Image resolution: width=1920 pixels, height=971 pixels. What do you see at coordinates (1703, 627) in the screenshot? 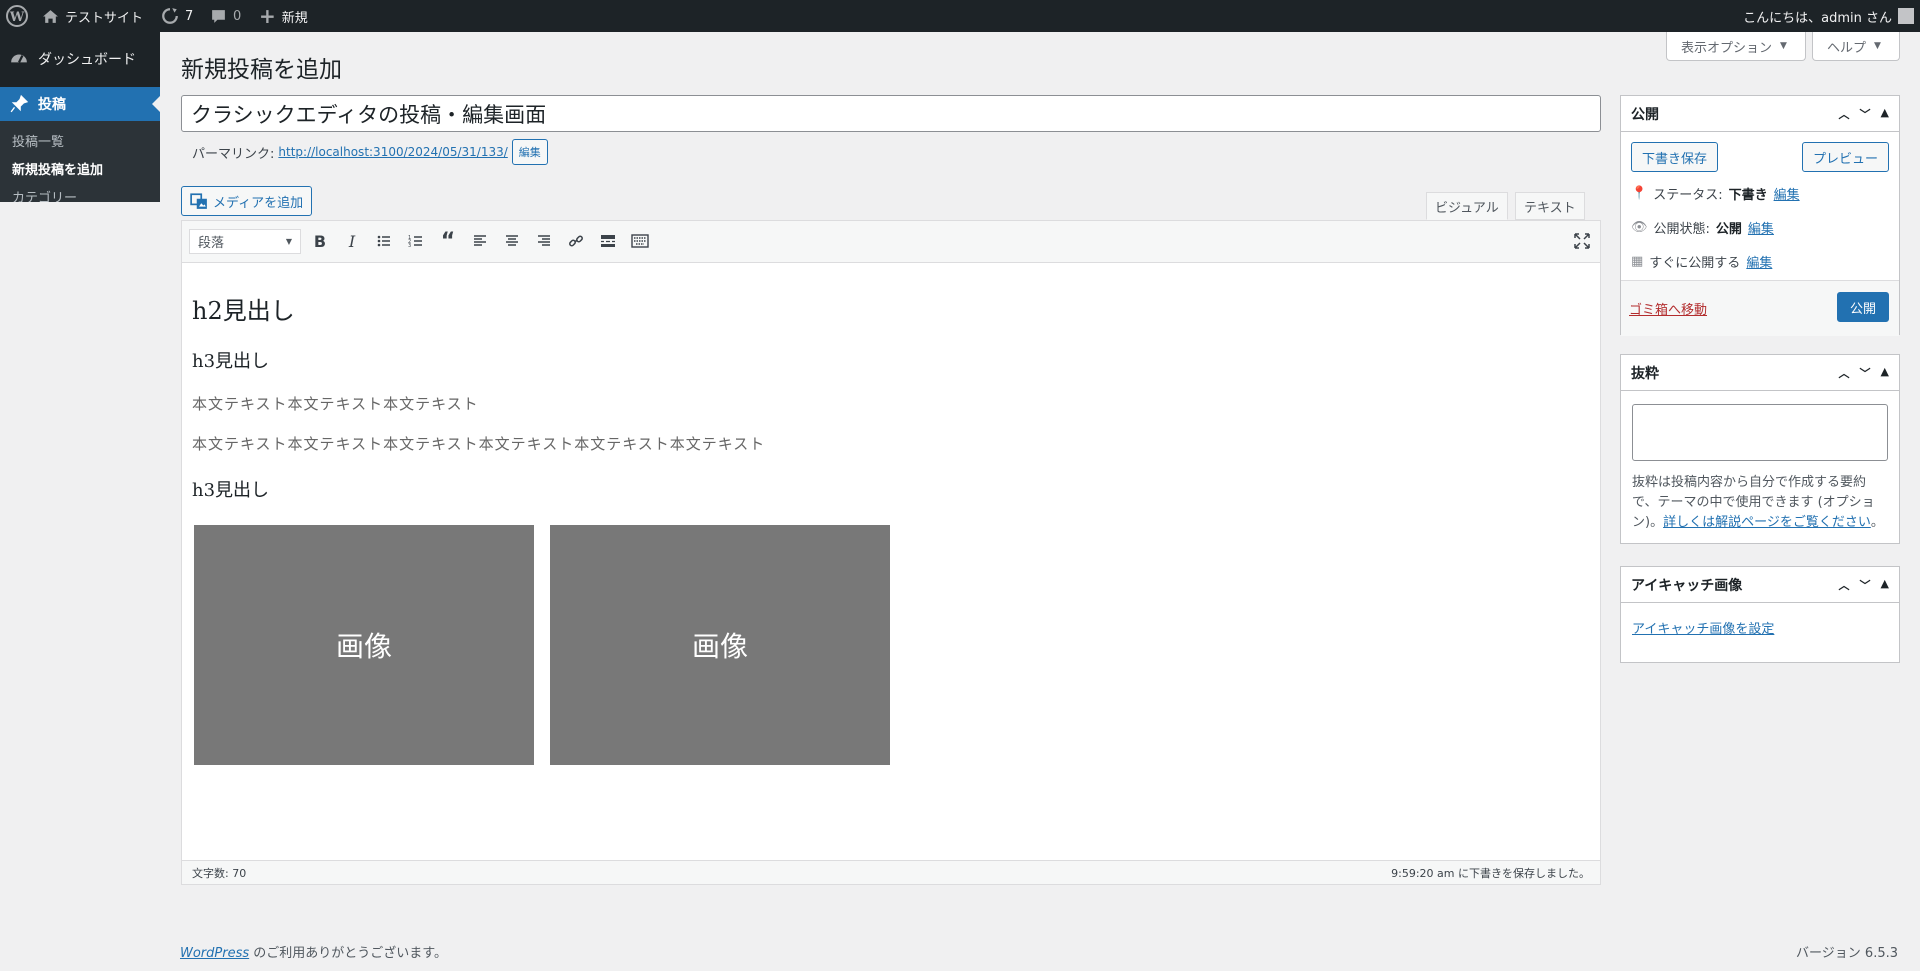
I see `set-featured-image-link: アイキャッチ画像を設定` at bounding box center [1703, 627].